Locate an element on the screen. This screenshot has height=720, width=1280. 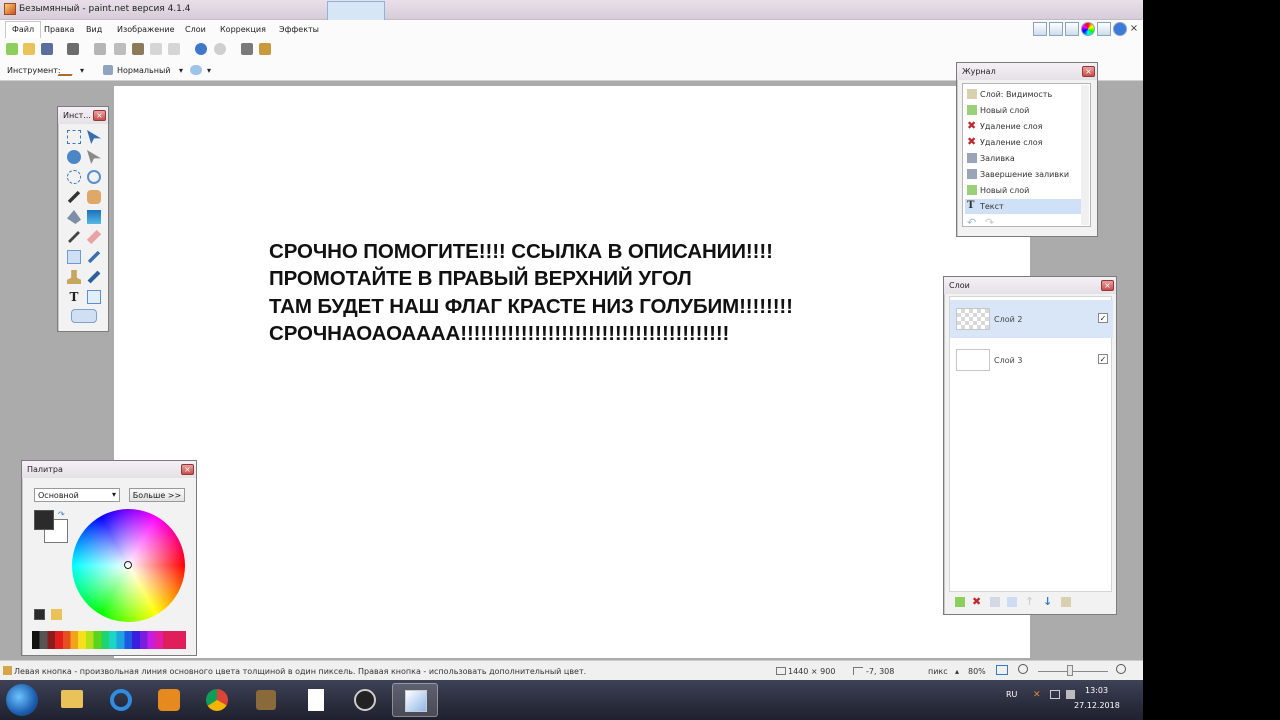
open-icon is located at coordinates (29, 49).